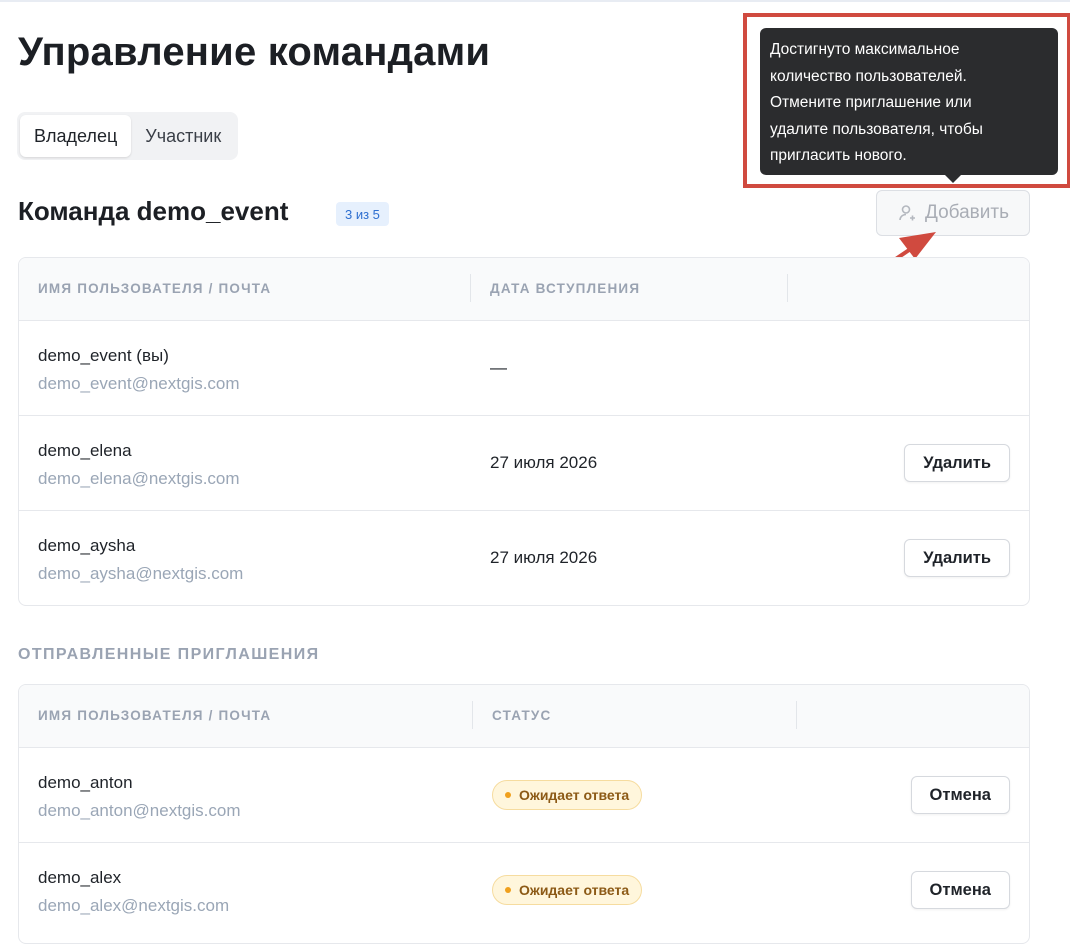 Image resolution: width=1070 pixels, height=944 pixels. What do you see at coordinates (498, 367) in the screenshot?
I see `join-date: —` at bounding box center [498, 367].